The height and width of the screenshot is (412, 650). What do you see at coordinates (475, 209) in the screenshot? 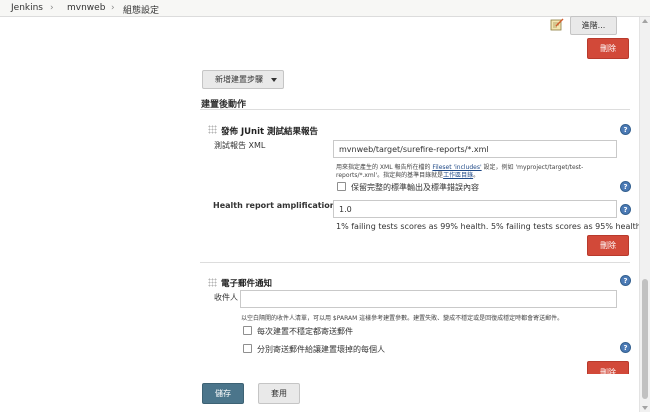
I see `health-factor-input: 1.0` at bounding box center [475, 209].